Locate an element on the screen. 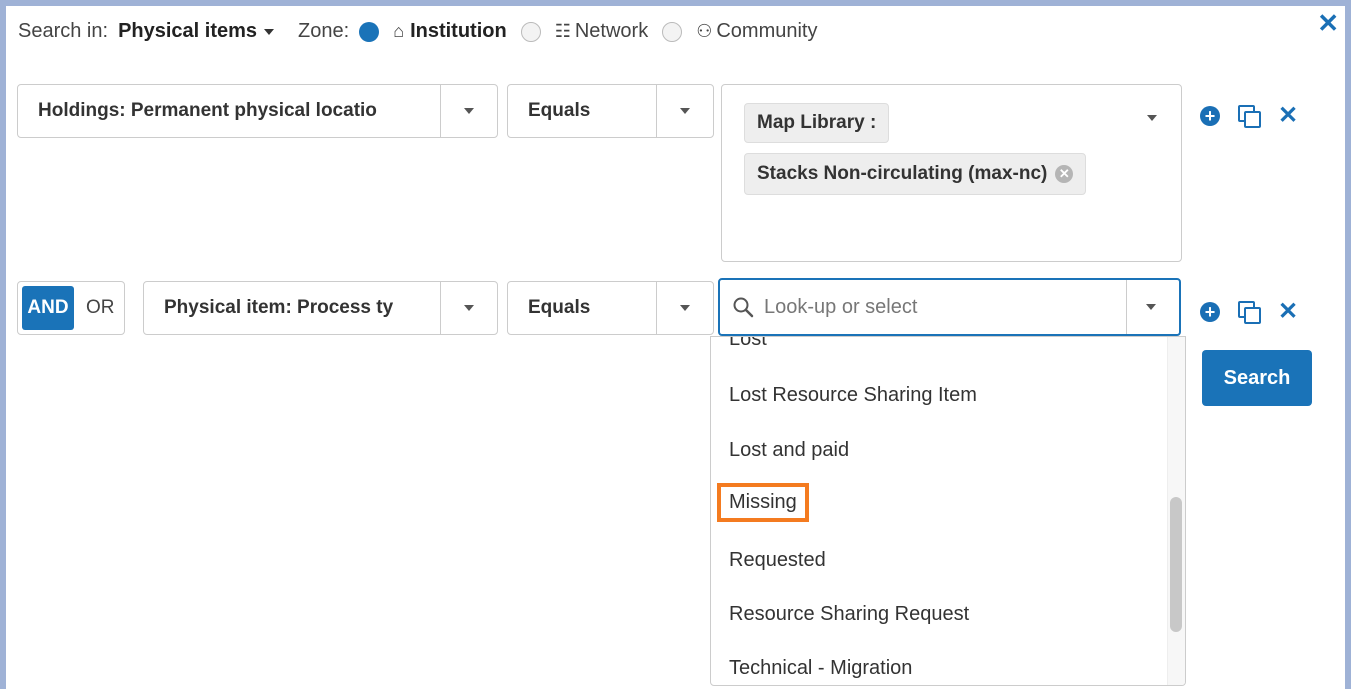 This screenshot has height=689, width=1351. dropdown-scrollbar is located at coordinates (1176, 511).